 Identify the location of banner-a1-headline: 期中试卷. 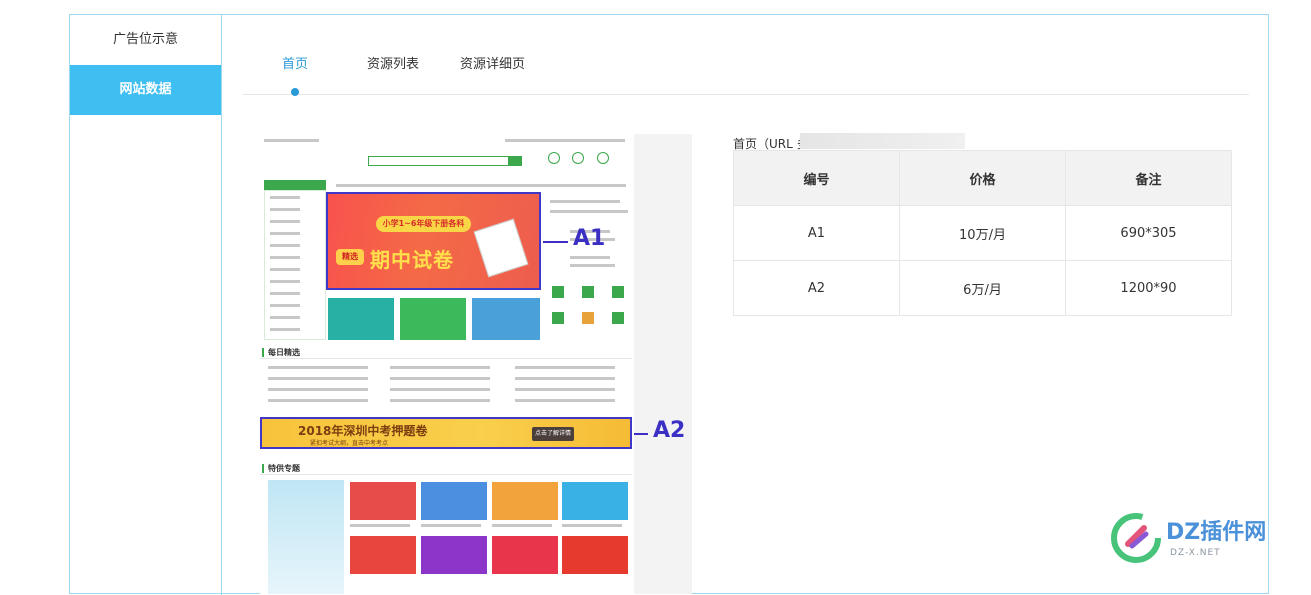
(412, 260).